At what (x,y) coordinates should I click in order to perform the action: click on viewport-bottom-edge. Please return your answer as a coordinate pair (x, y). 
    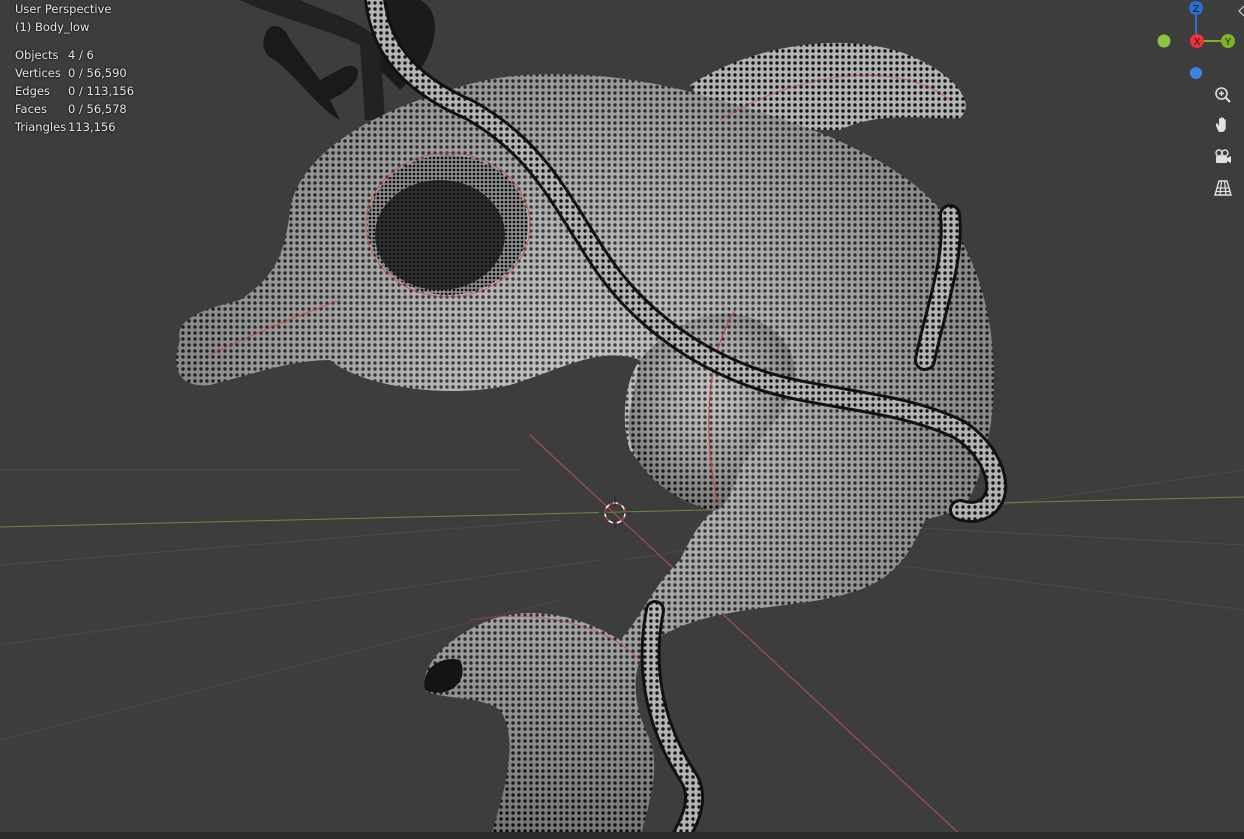
    Looking at the image, I should click on (622, 835).